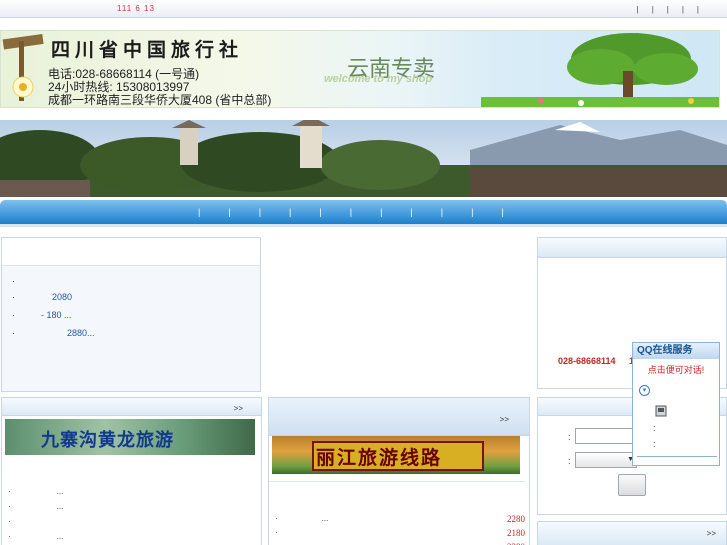  What do you see at coordinates (147, 50) in the screenshot?
I see `agency-title: 四川省中国旅行社` at bounding box center [147, 50].